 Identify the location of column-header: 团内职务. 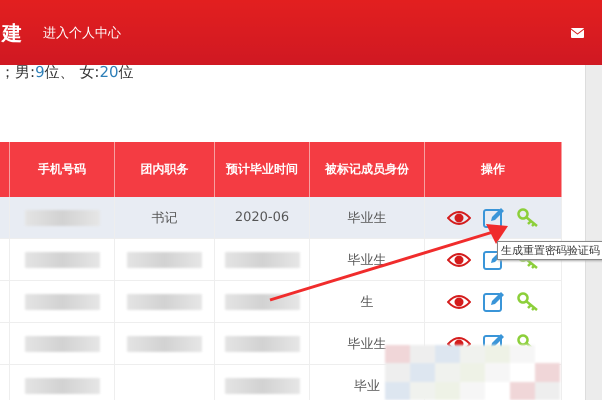
(165, 169).